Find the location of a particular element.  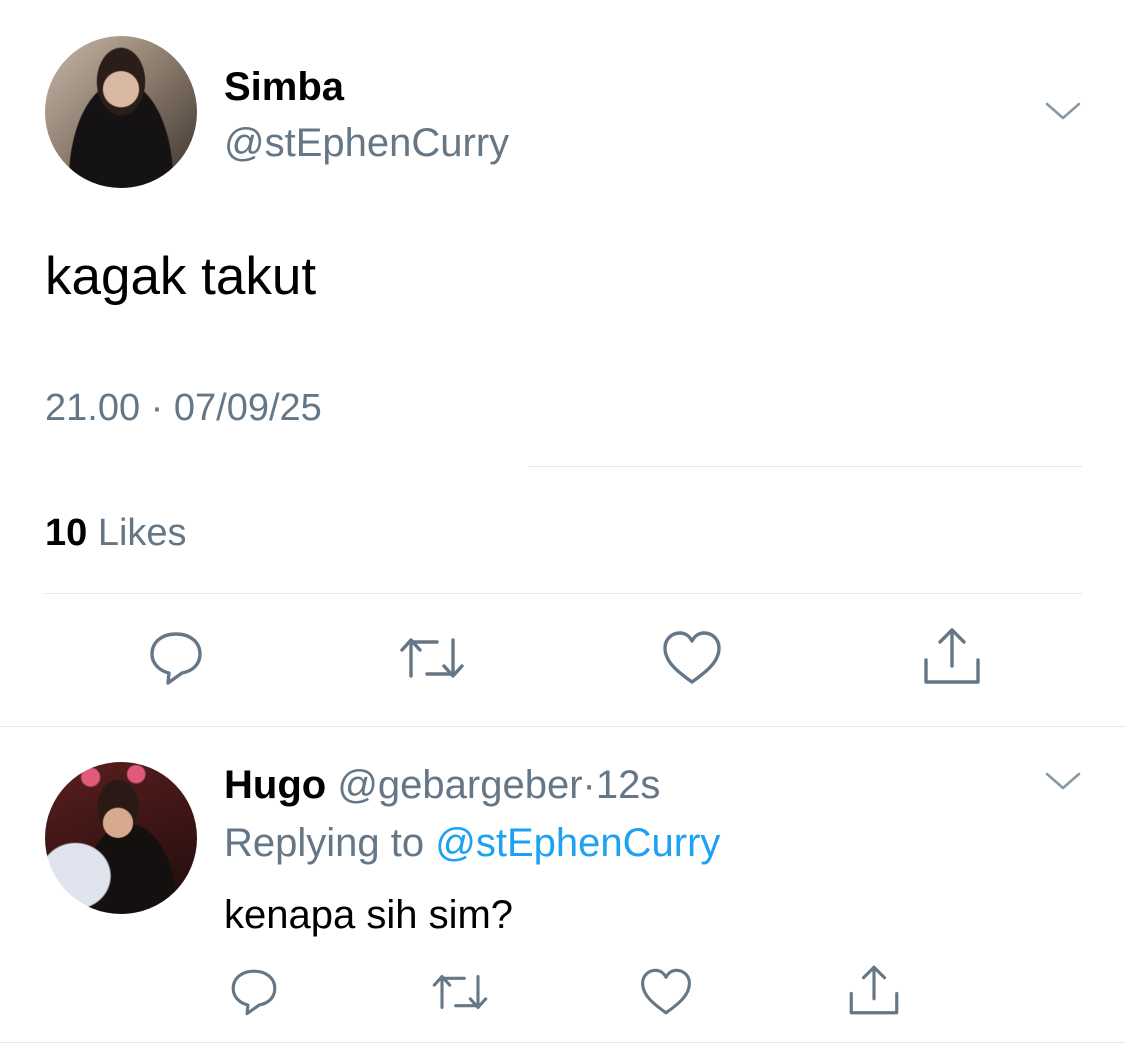

reply-like-button is located at coordinates (666, 992).